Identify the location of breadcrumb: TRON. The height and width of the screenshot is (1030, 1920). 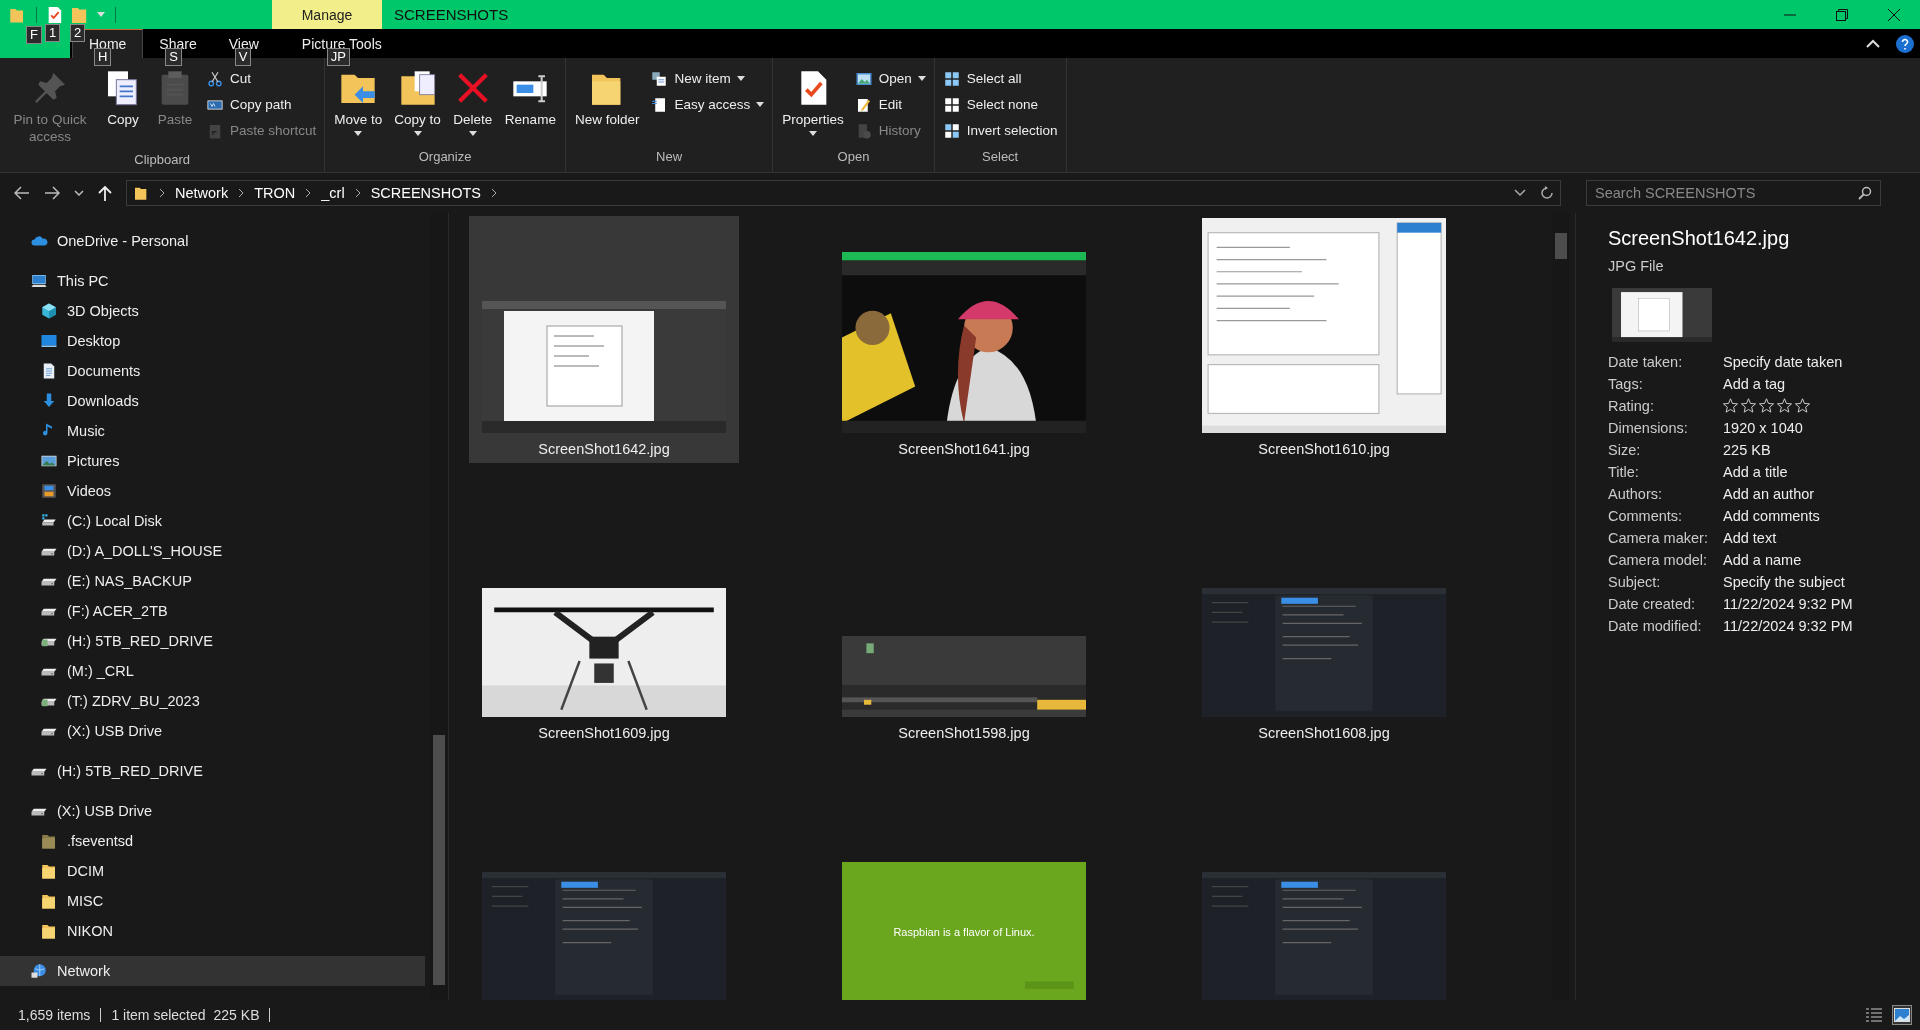
(275, 193).